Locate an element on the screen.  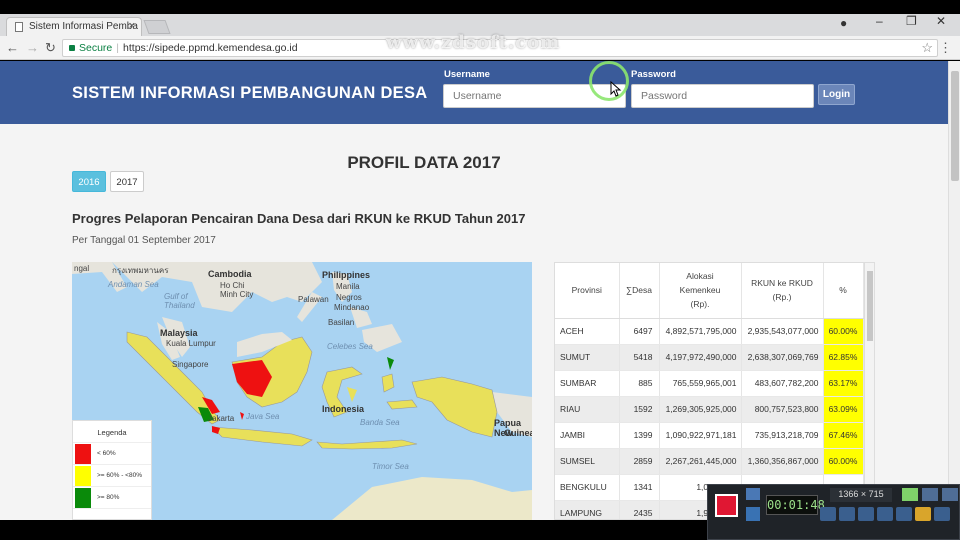
password-label: Password is located at coordinates (653, 74).